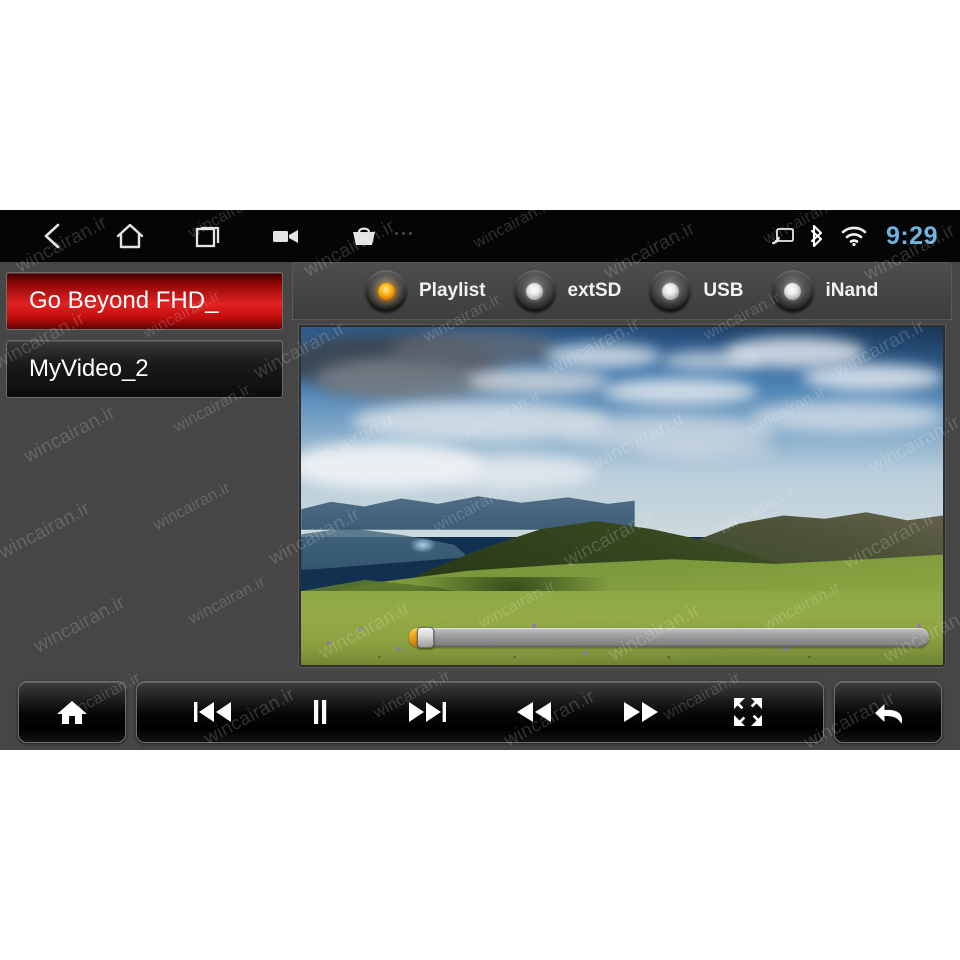 This screenshot has height=960, width=960. What do you see at coordinates (320, 712) in the screenshot?
I see `pause-button` at bounding box center [320, 712].